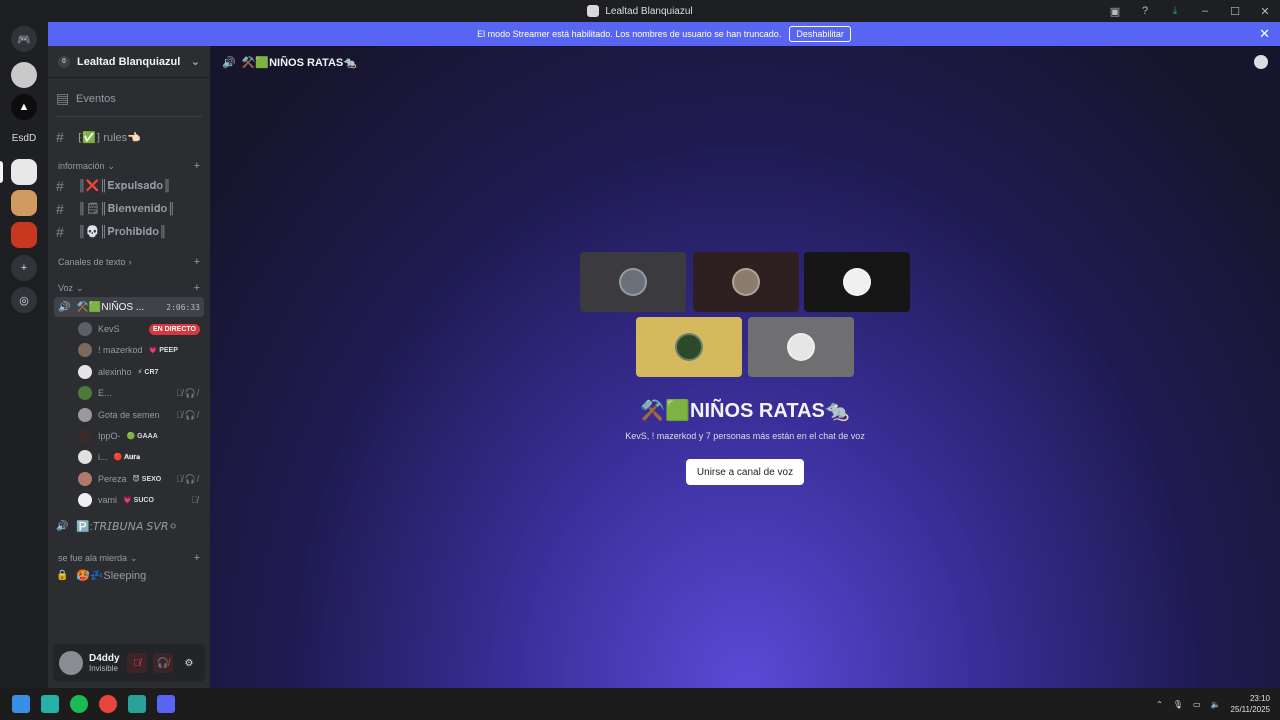 This screenshot has height=720, width=1280. What do you see at coordinates (1159, 704) in the screenshot?
I see `chevron-up-icon: ⌃` at bounding box center [1159, 704].